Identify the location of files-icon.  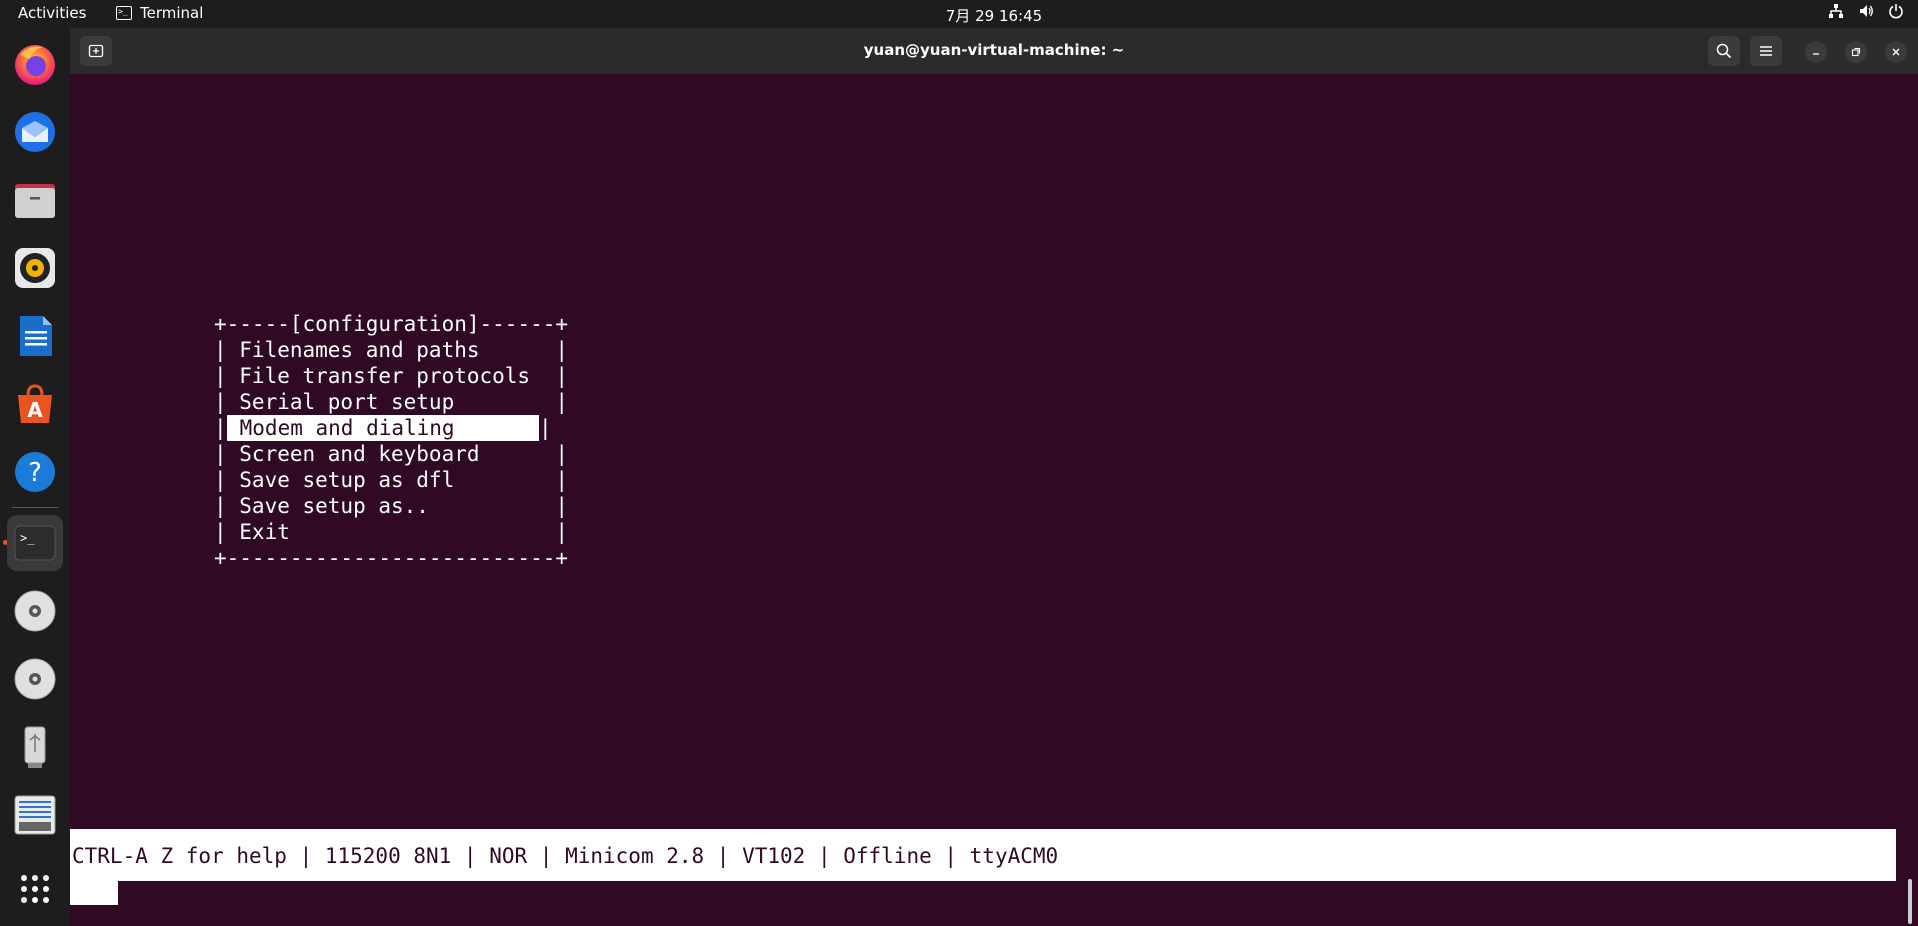
(35, 201).